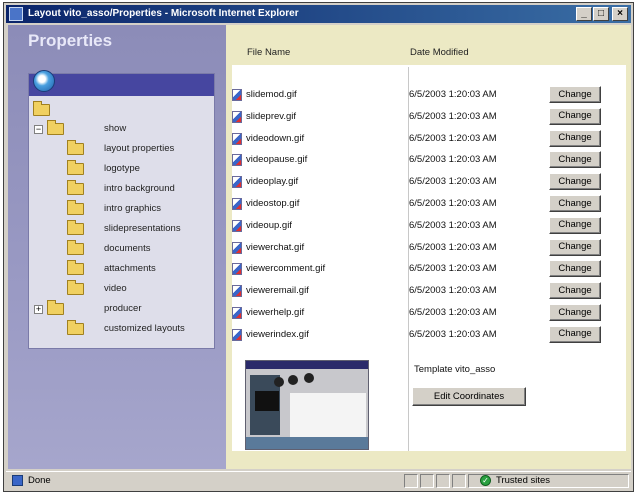 The image size is (637, 494). What do you see at coordinates (275, 138) in the screenshot?
I see `file-name: videodown.gif` at bounding box center [275, 138].